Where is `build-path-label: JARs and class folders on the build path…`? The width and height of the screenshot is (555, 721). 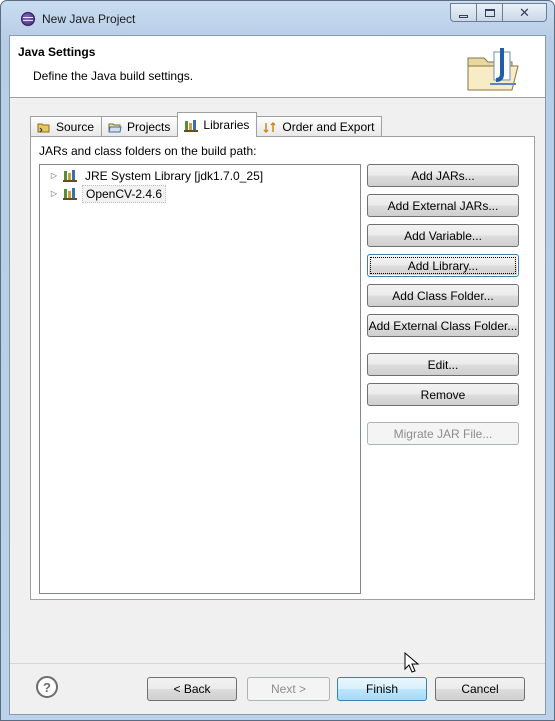 build-path-label: JARs and class folders on the build path… is located at coordinates (148, 151).